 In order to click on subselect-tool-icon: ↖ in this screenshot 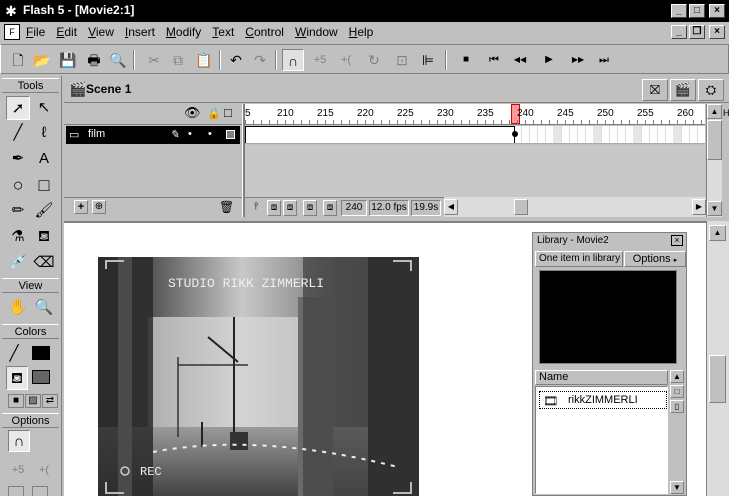, I will do `click(44, 108)`.